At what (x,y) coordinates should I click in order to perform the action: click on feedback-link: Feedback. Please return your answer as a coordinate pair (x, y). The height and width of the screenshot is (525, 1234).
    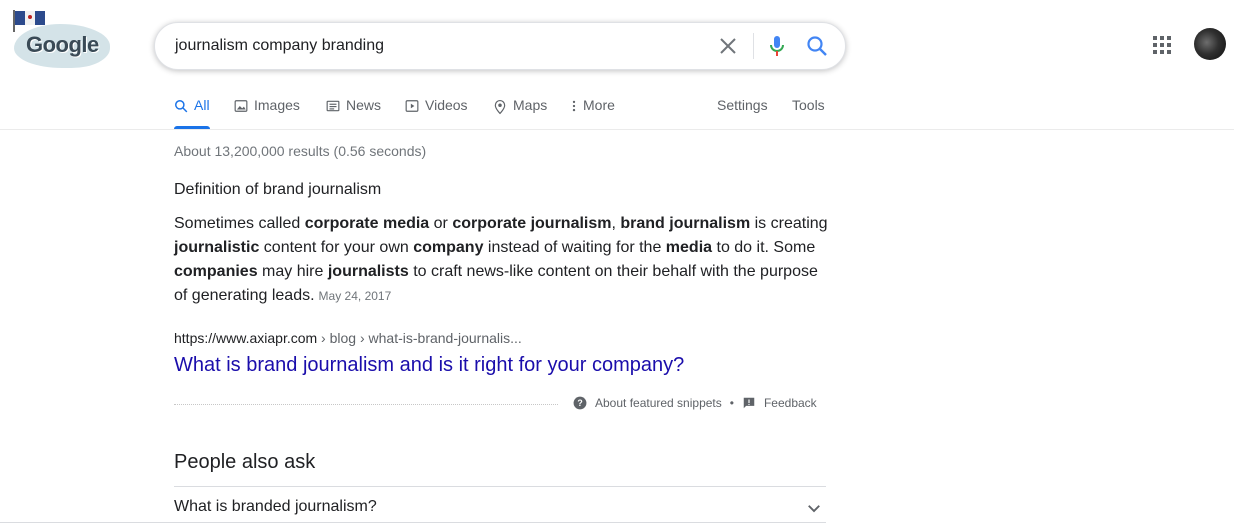
    Looking at the image, I should click on (790, 403).